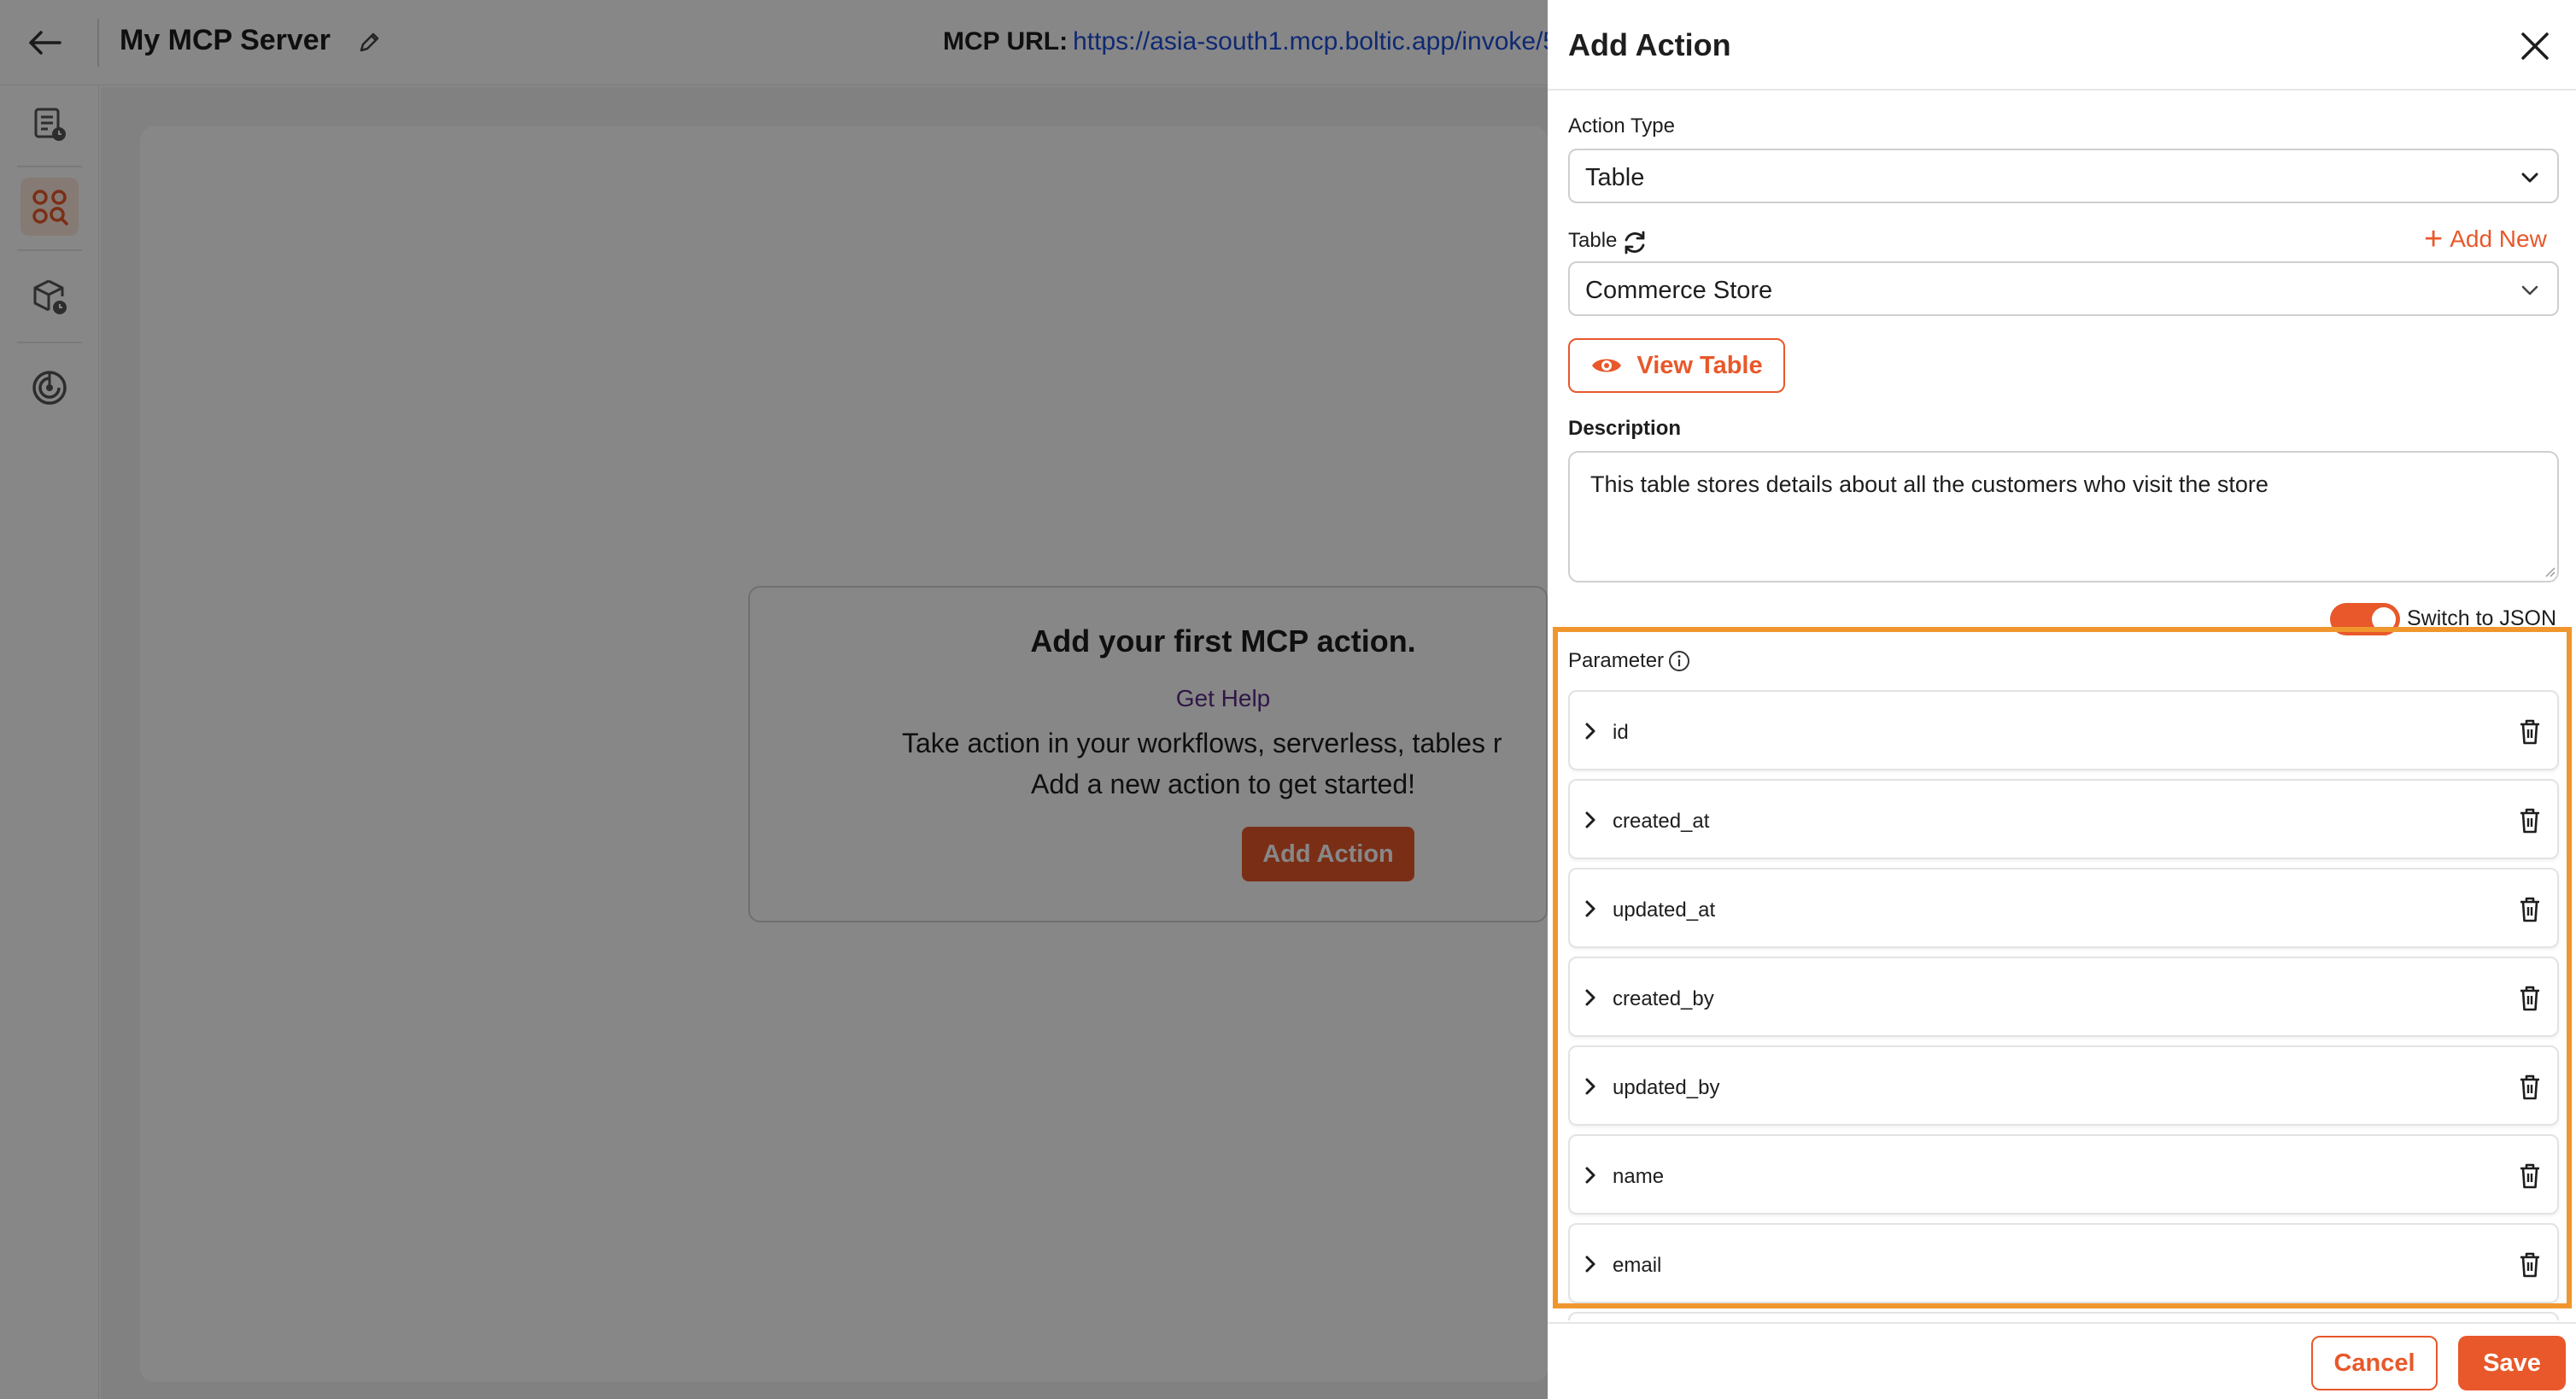  I want to click on table-value: Commerce Store, so click(1679, 290).